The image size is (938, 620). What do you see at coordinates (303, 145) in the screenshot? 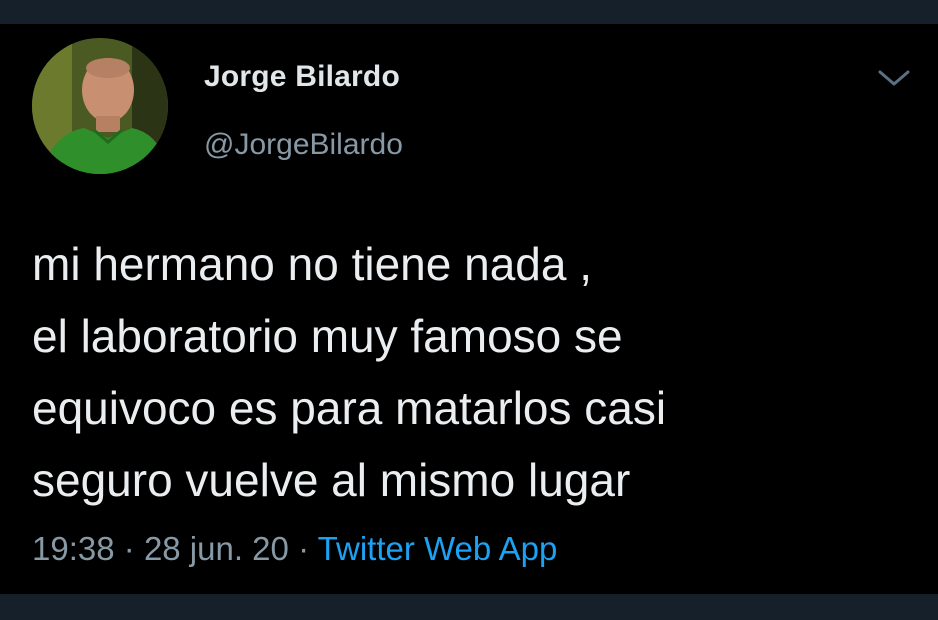
I see `author-handle: @JorgeBilardo` at bounding box center [303, 145].